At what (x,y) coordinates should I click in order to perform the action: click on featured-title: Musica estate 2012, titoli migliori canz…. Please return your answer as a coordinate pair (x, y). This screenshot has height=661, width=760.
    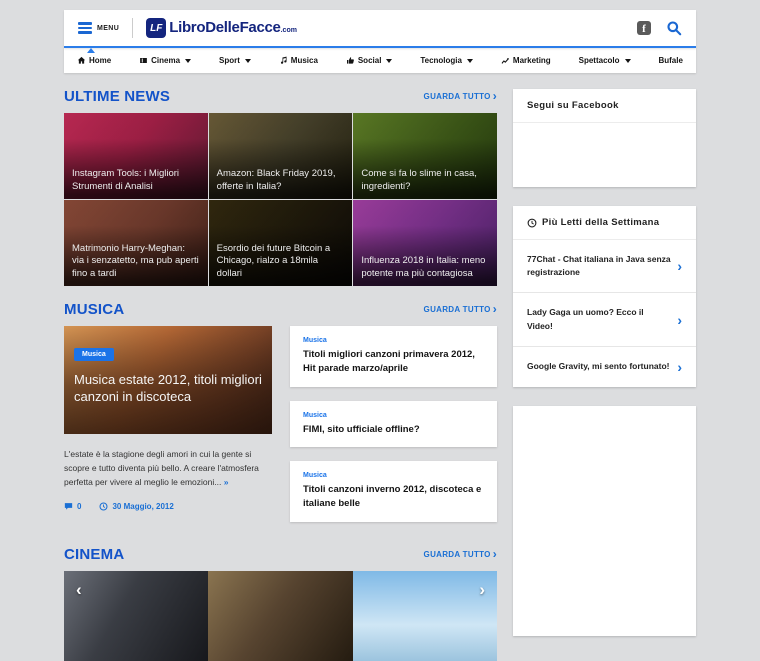
    Looking at the image, I should click on (169, 389).